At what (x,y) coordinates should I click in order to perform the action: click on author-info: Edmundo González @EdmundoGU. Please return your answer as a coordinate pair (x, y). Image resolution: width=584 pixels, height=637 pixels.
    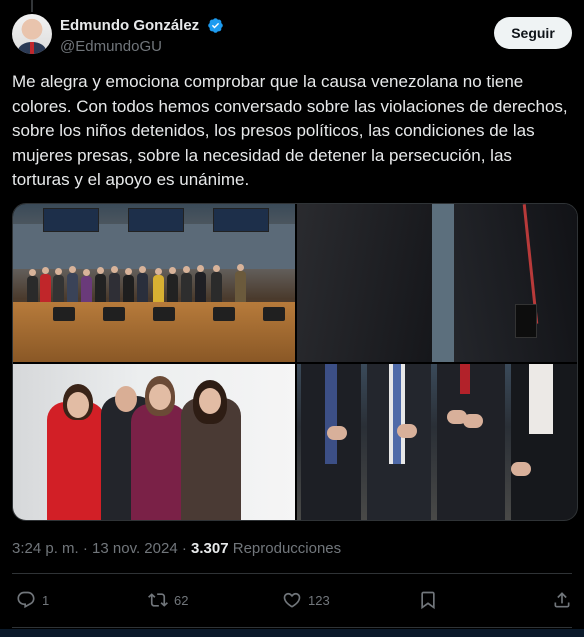
    Looking at the image, I should click on (142, 36).